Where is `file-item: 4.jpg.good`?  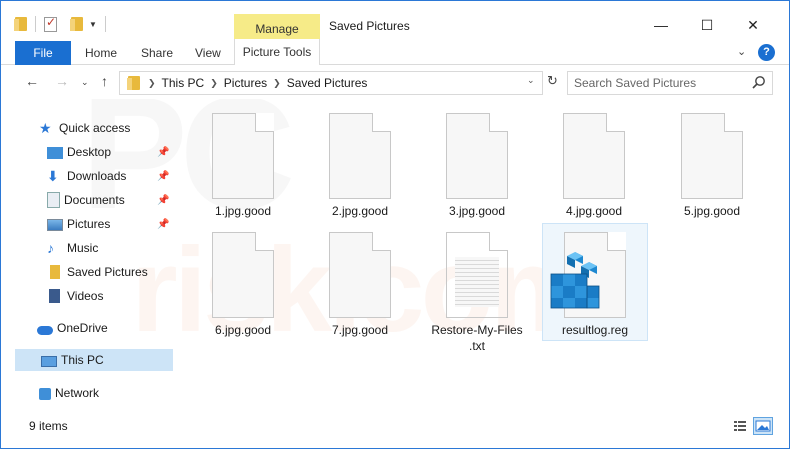 file-item: 4.jpg.good is located at coordinates (594, 160).